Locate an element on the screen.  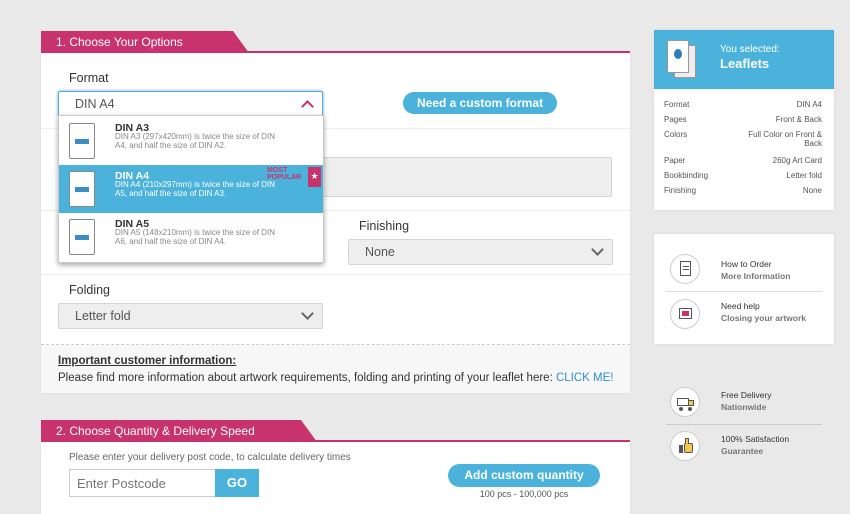
help-line-1: How to Order is located at coordinates (746, 264).